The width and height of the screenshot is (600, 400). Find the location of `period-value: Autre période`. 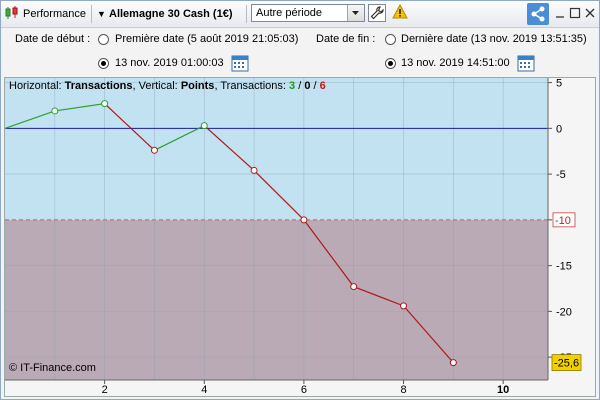

period-value: Autre période is located at coordinates (289, 13).